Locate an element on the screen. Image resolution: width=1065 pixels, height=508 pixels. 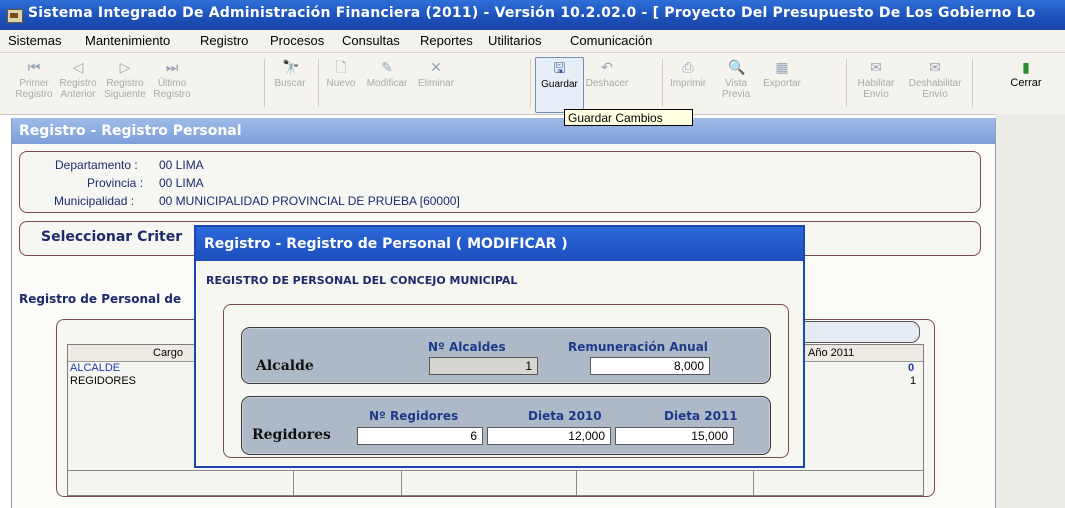
remuneracion-label: Remuneración Anual is located at coordinates (638, 347).